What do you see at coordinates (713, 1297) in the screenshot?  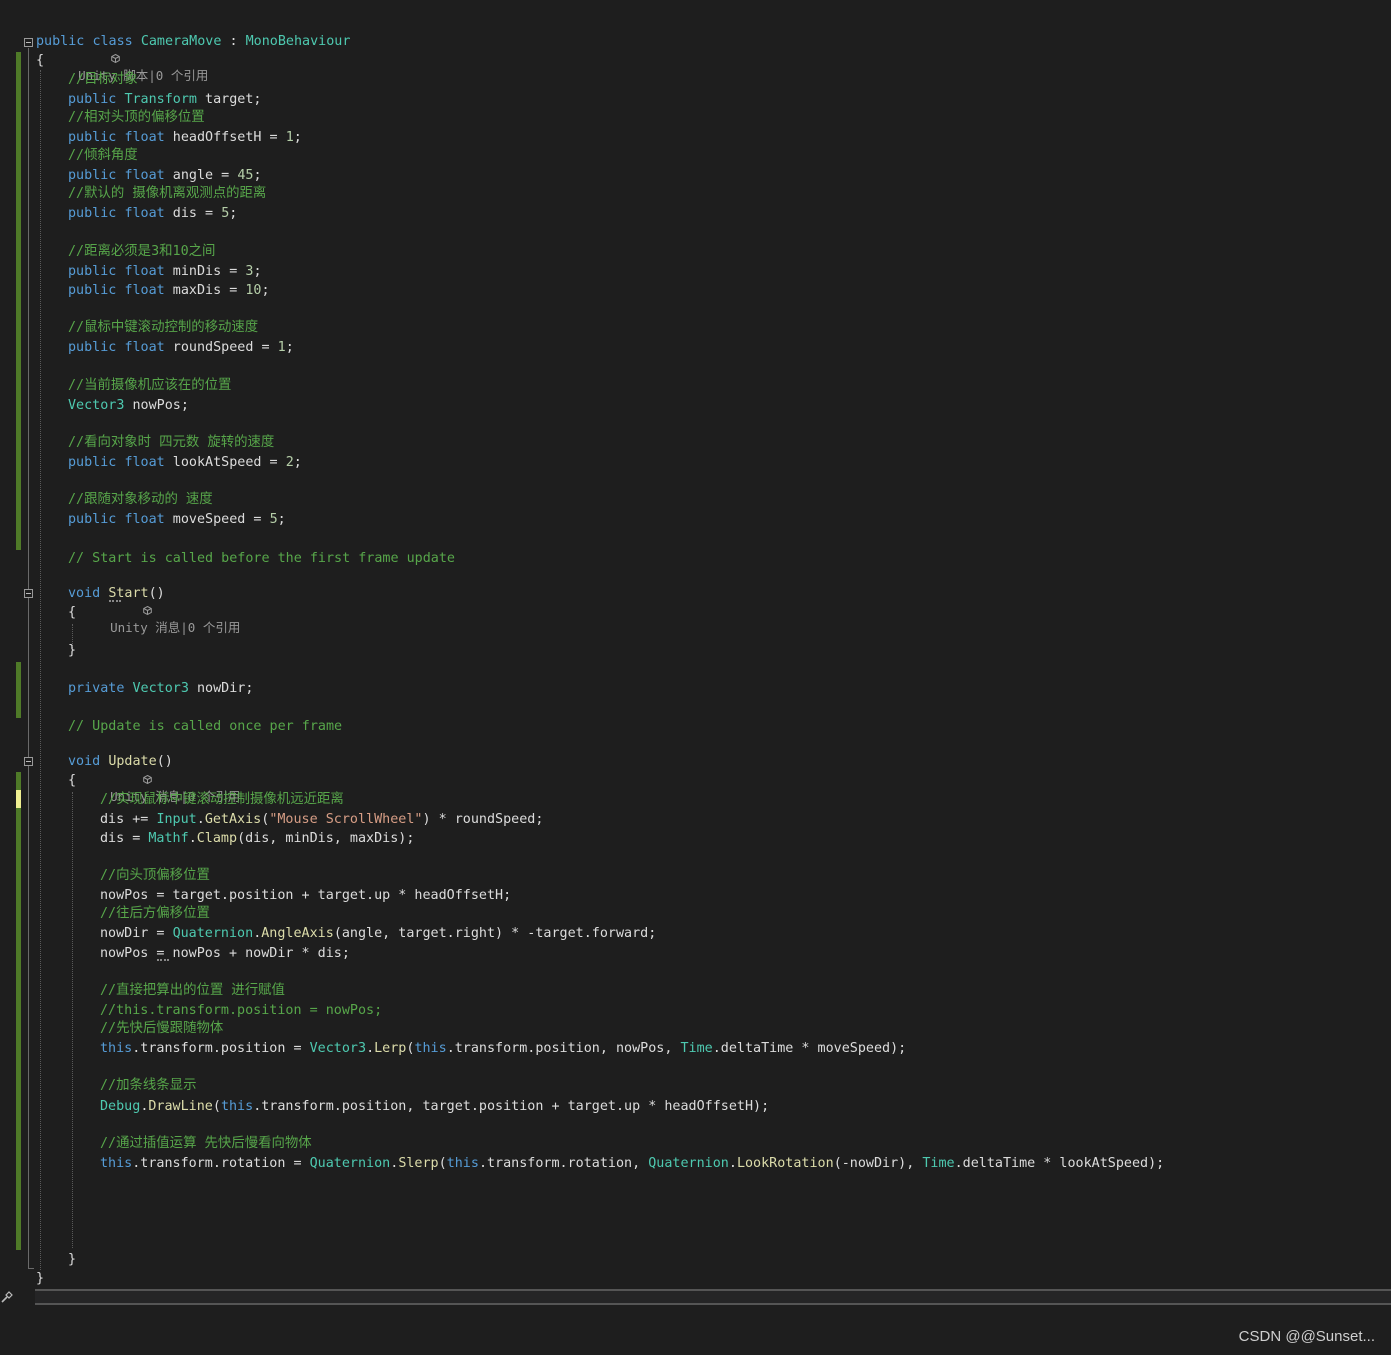 I see `horizontal-scrollbar` at bounding box center [713, 1297].